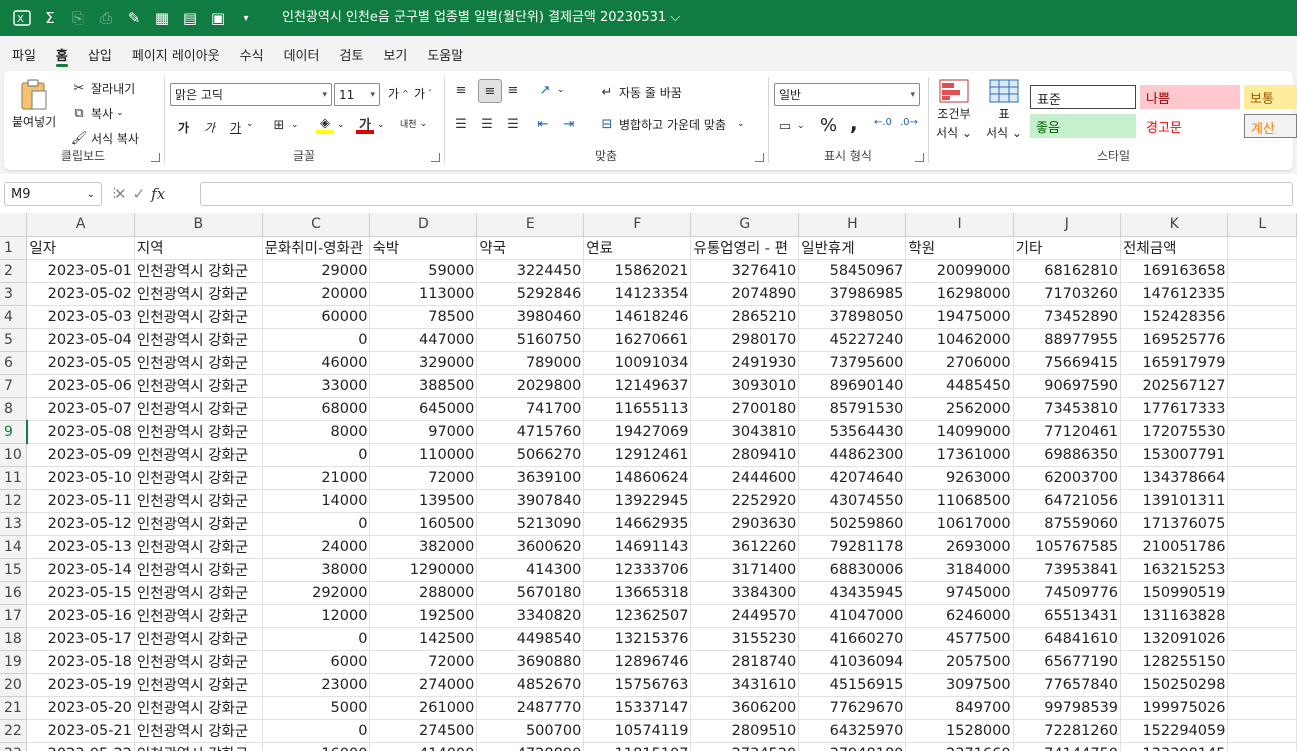 The image size is (1297, 751). What do you see at coordinates (80, 639) in the screenshot?
I see `data-cell: 2023-05-17` at bounding box center [80, 639].